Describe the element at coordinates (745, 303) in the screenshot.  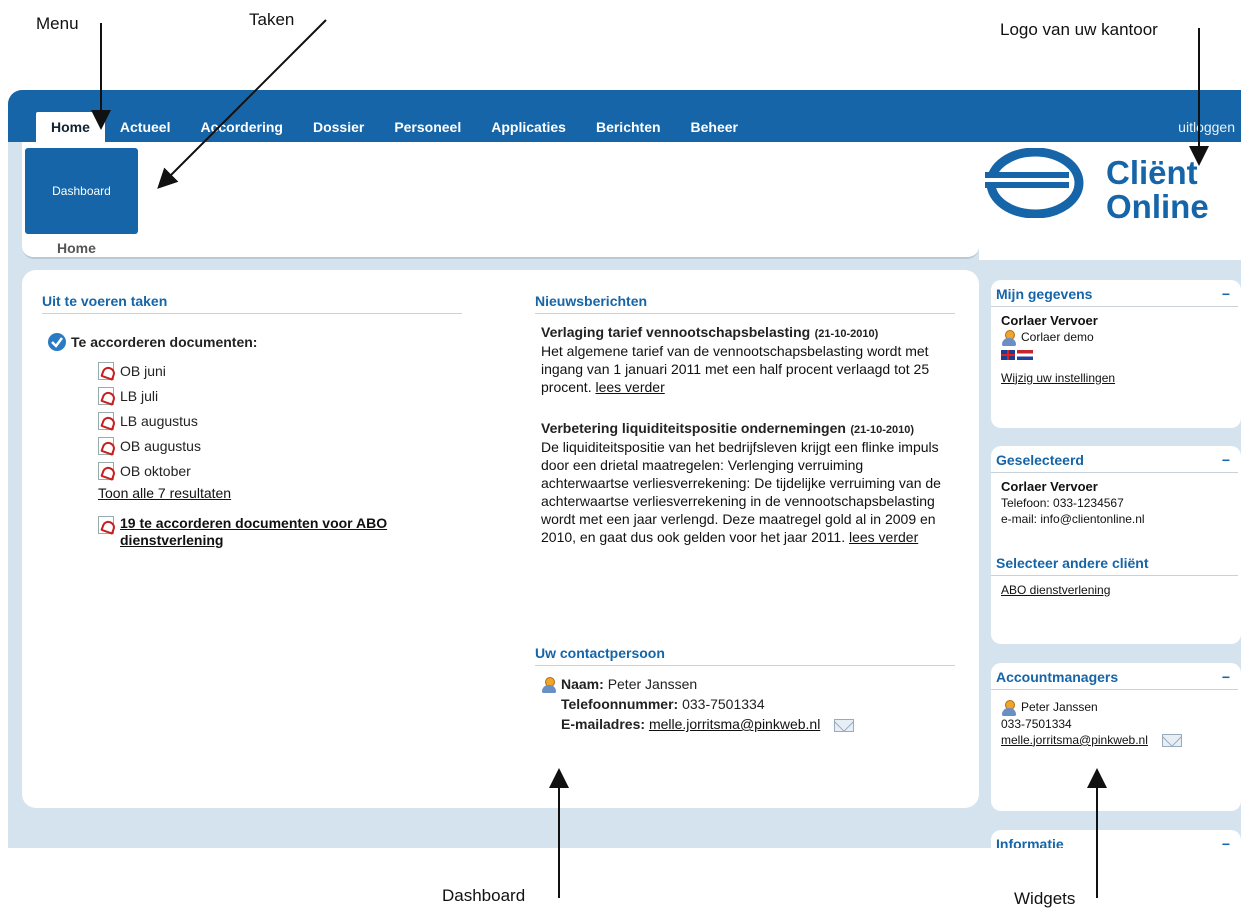
I see `news-title: Nieuwsberichten` at that location.